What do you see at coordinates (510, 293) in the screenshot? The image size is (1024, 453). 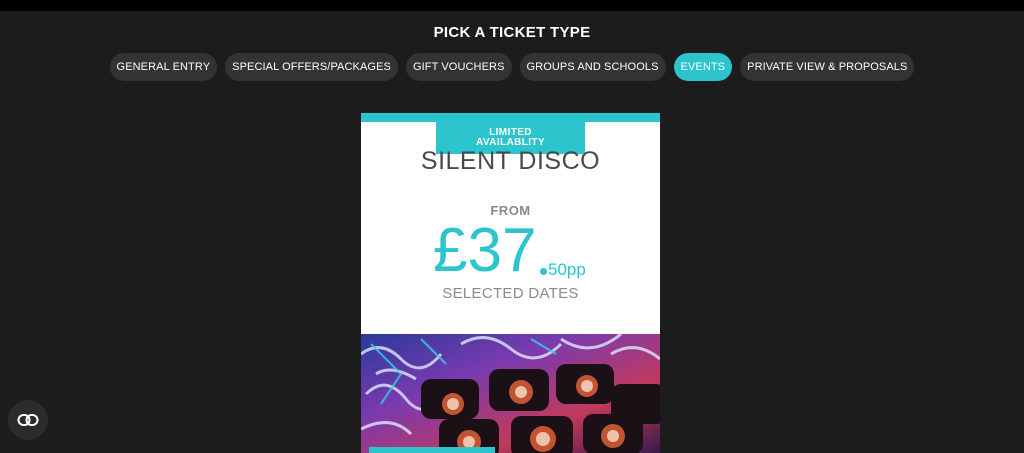 I see `selected-dates-label: SELECTED DATES` at bounding box center [510, 293].